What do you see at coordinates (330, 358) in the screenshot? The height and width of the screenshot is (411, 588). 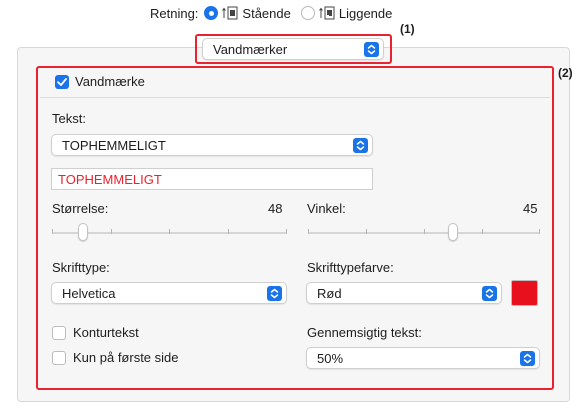 I see `transparency-popup-value: 50%` at bounding box center [330, 358].